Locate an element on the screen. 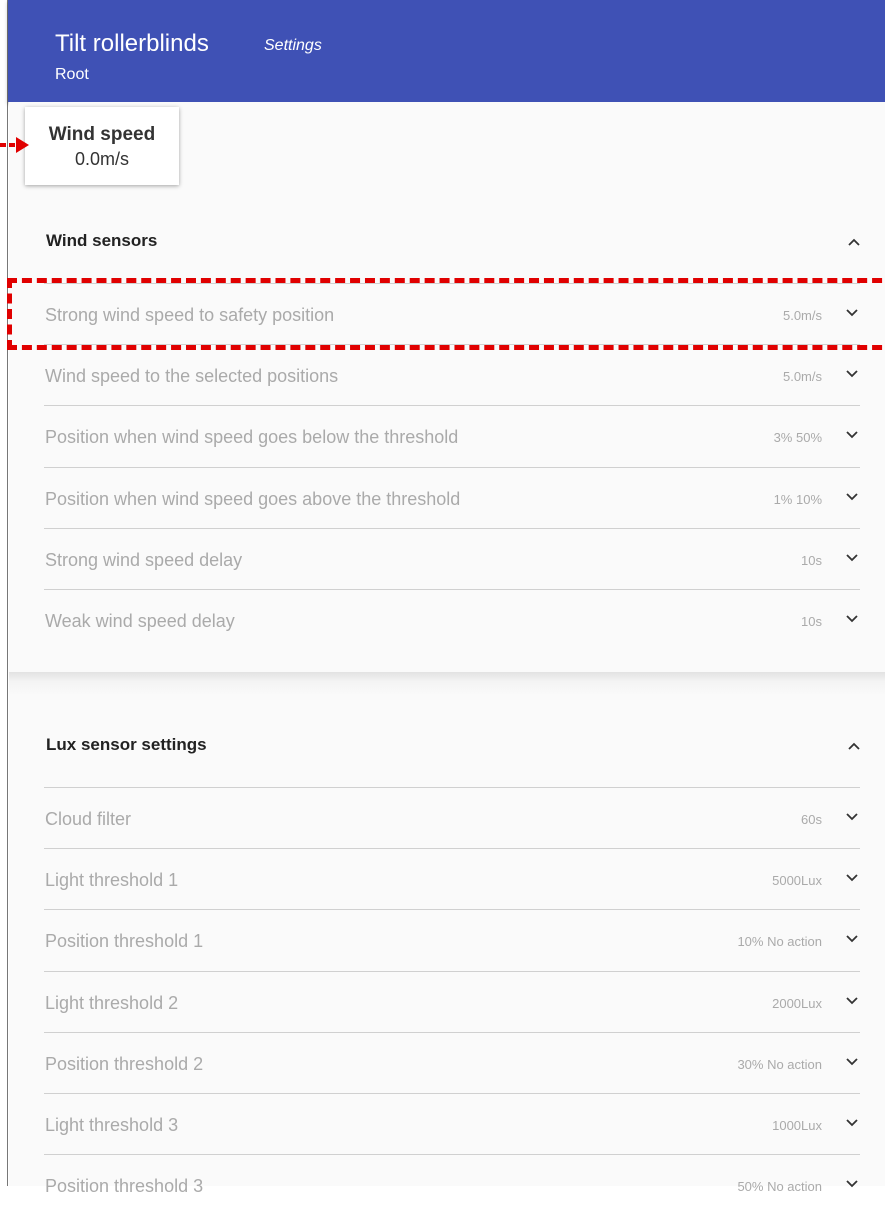 The width and height of the screenshot is (885, 1214). arrow-right-icon is located at coordinates (14, 145).